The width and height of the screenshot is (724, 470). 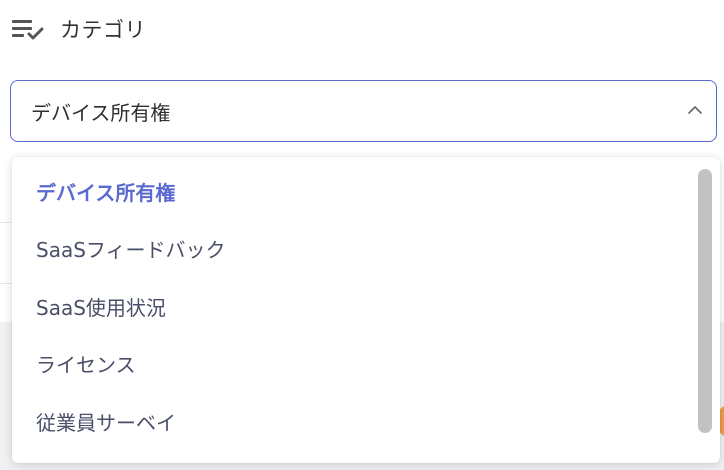 I want to click on field-label: カテゴリ, so click(x=79, y=29).